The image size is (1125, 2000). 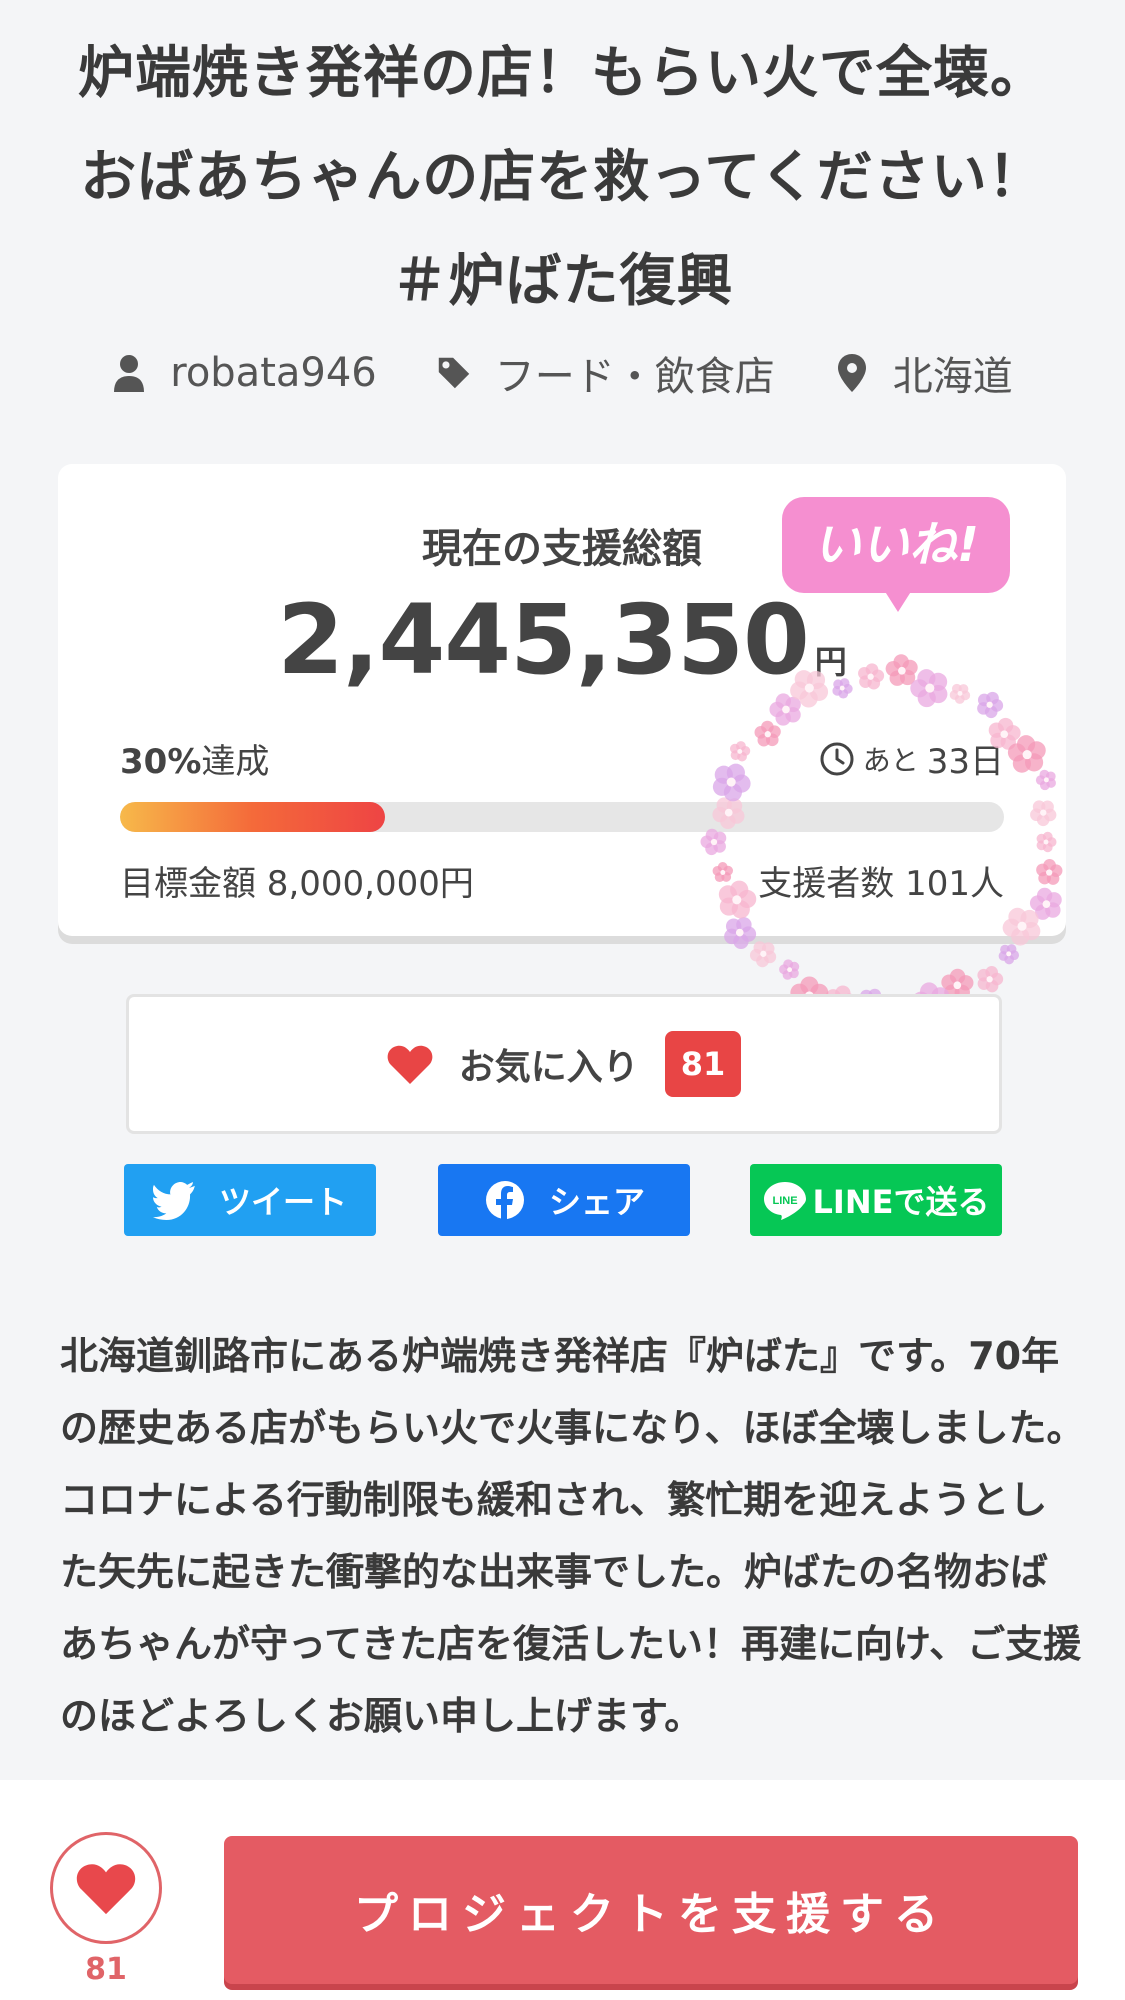 I want to click on owner-link: robata946, so click(x=244, y=373).